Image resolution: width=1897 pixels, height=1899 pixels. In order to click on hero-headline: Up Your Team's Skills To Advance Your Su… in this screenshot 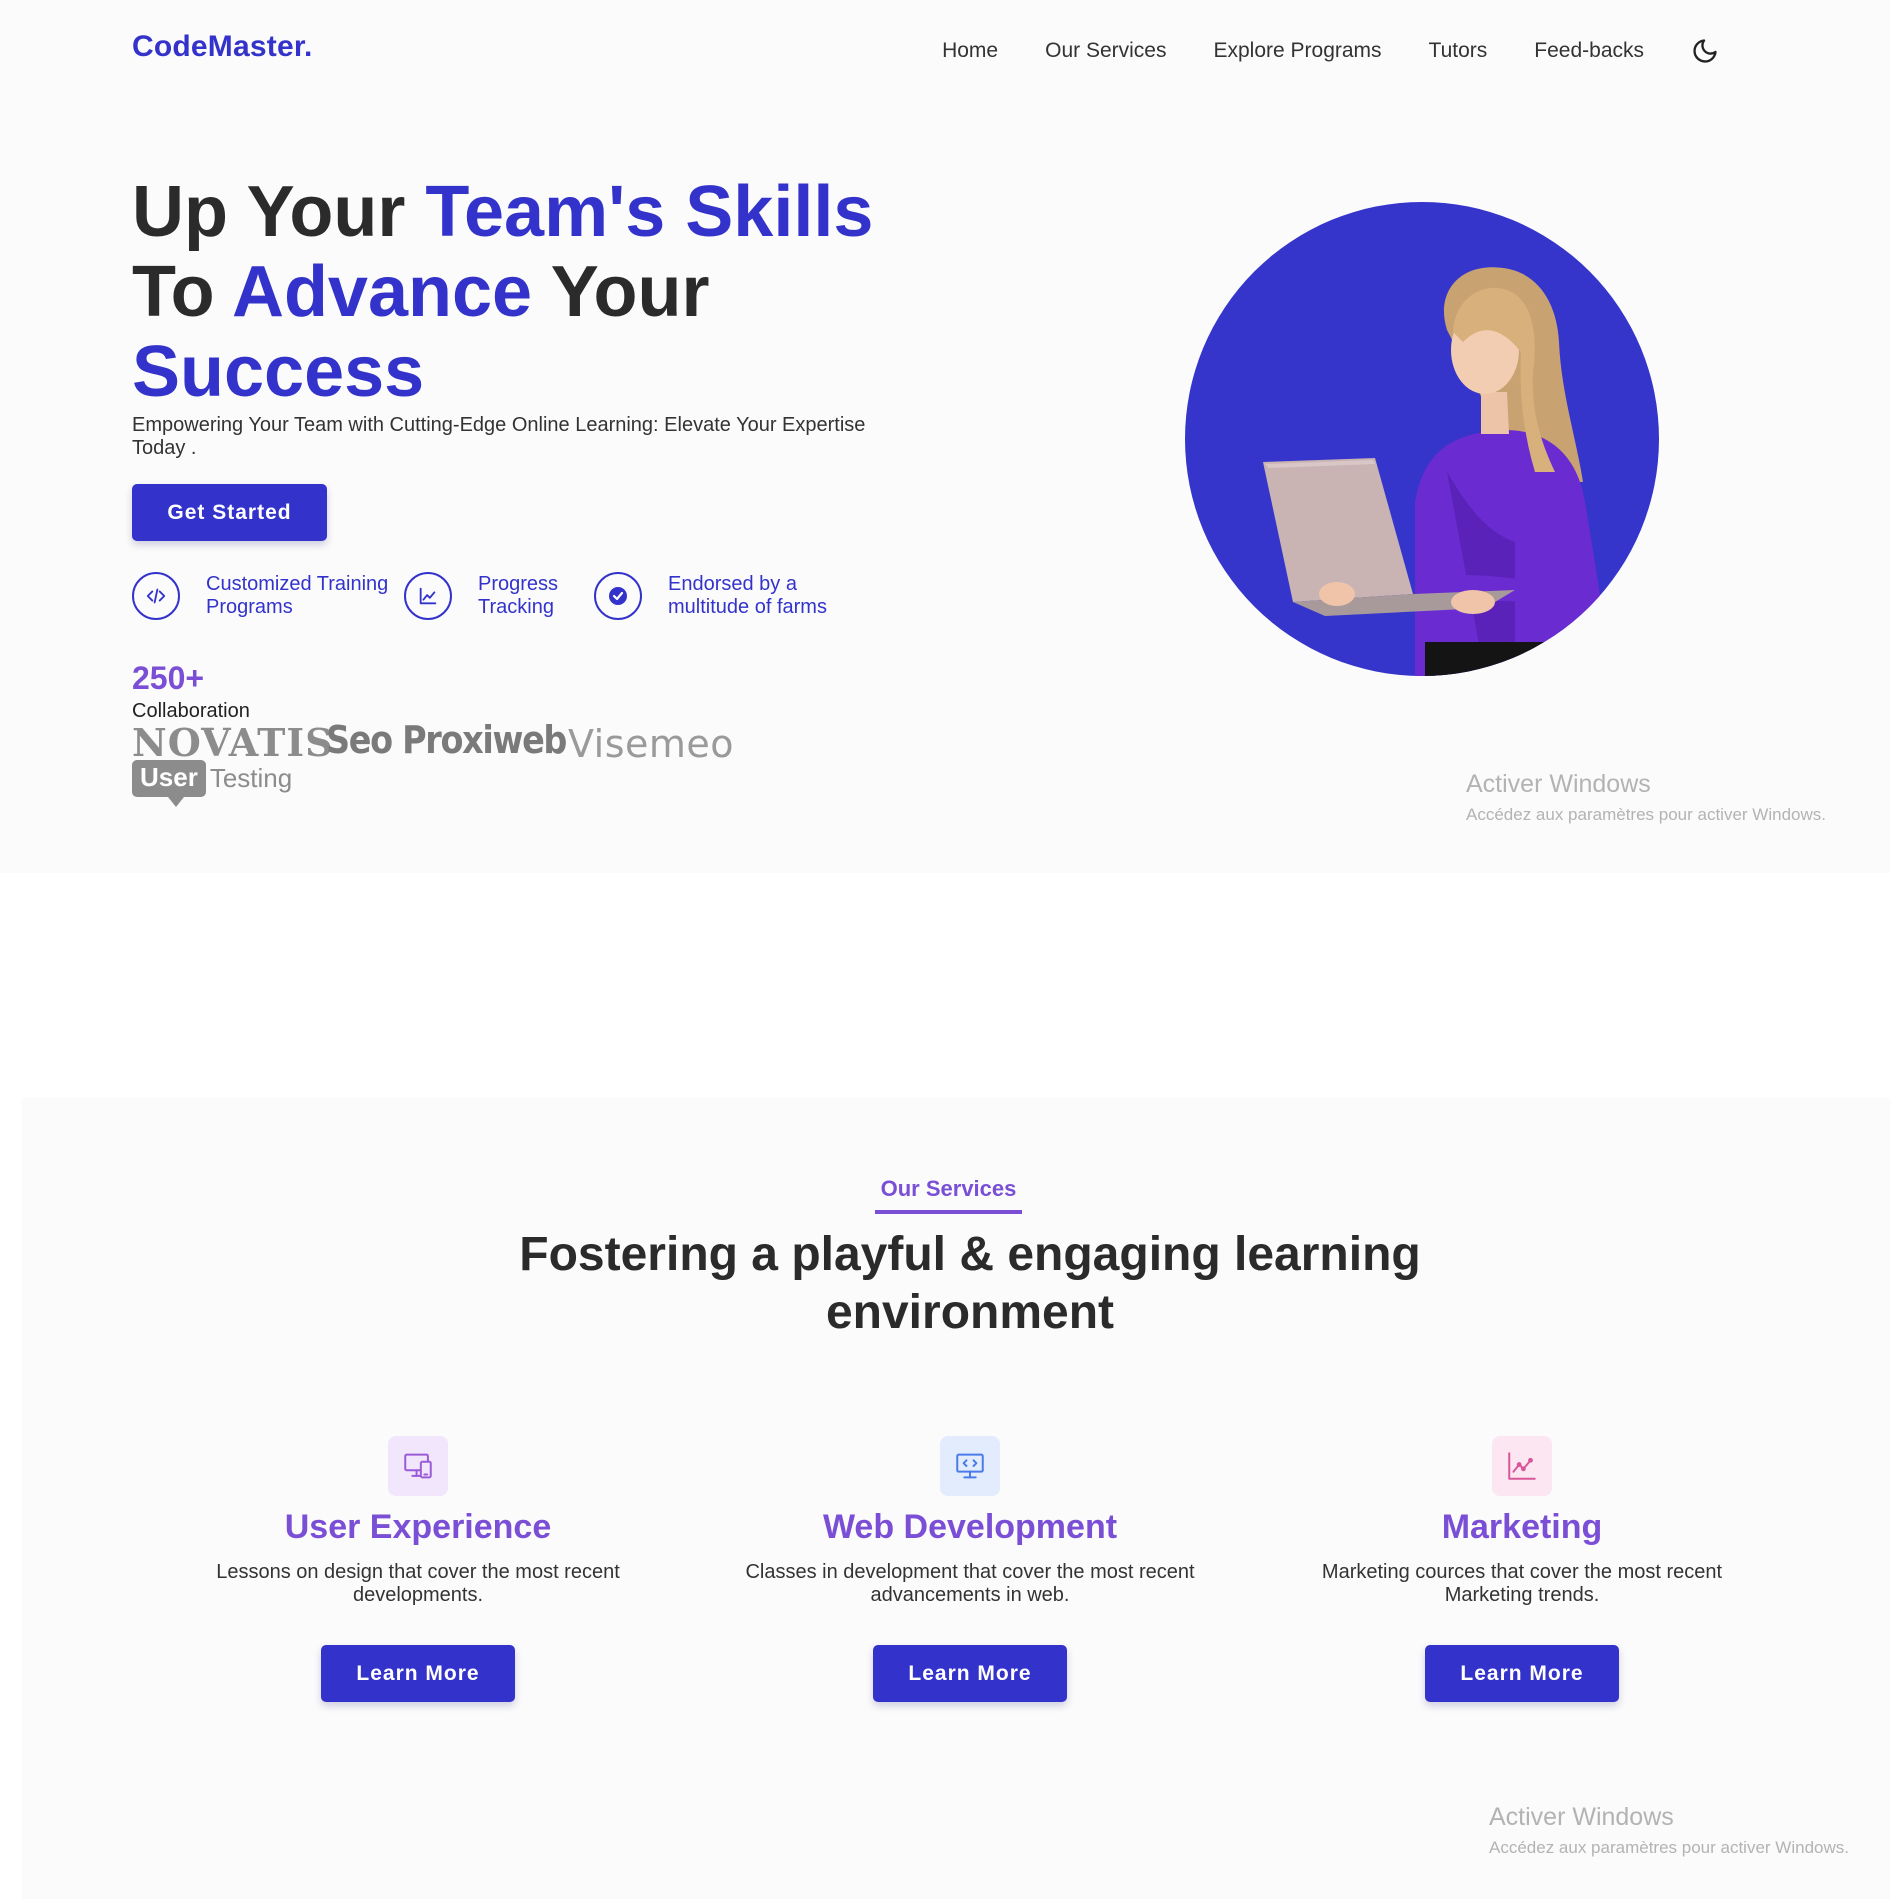, I will do `click(532, 292)`.